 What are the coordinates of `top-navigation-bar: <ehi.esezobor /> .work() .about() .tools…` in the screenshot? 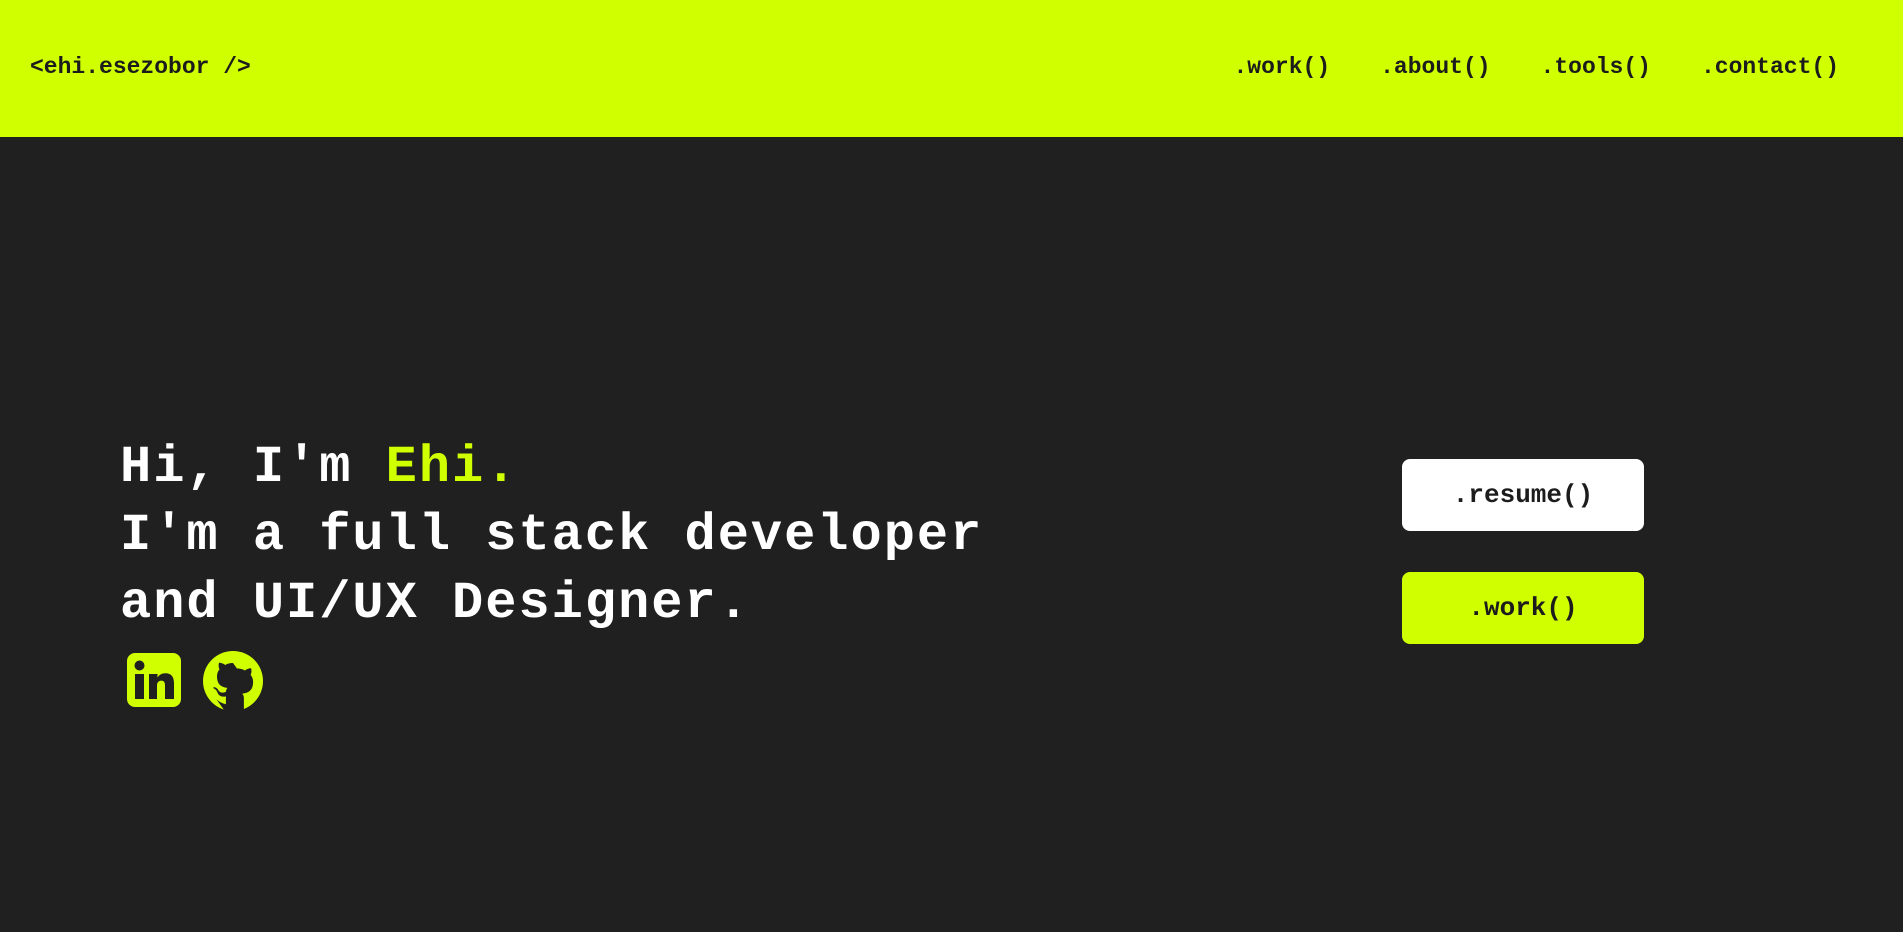 It's located at (951, 68).